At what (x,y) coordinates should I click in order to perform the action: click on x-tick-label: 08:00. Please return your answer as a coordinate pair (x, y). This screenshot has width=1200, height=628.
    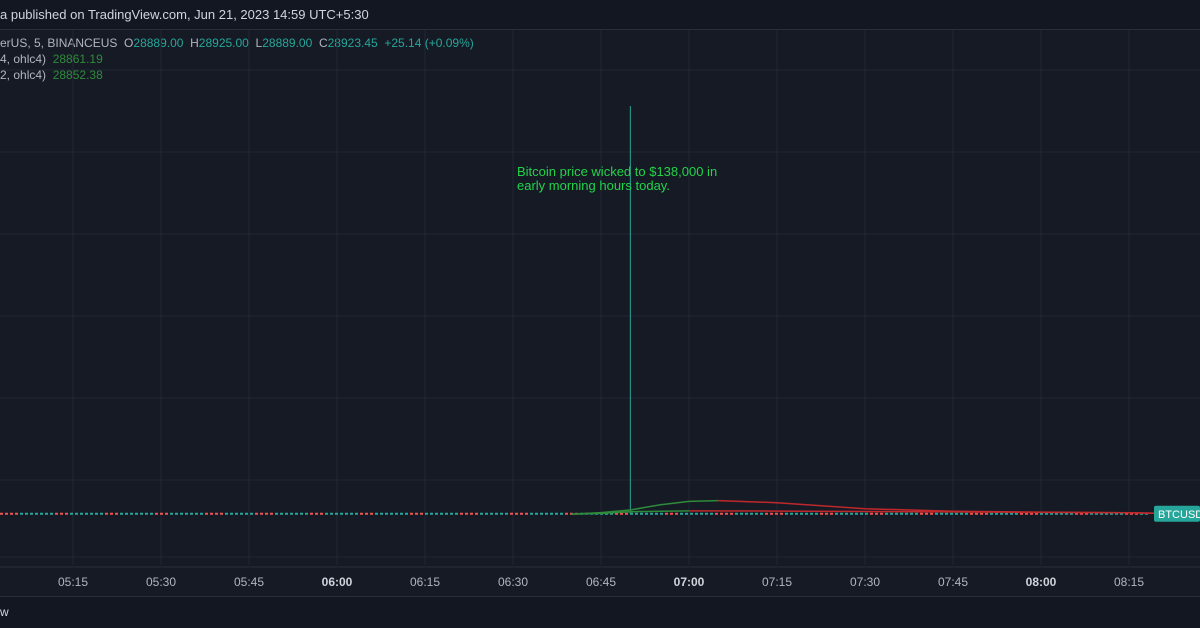
    Looking at the image, I should click on (1041, 582).